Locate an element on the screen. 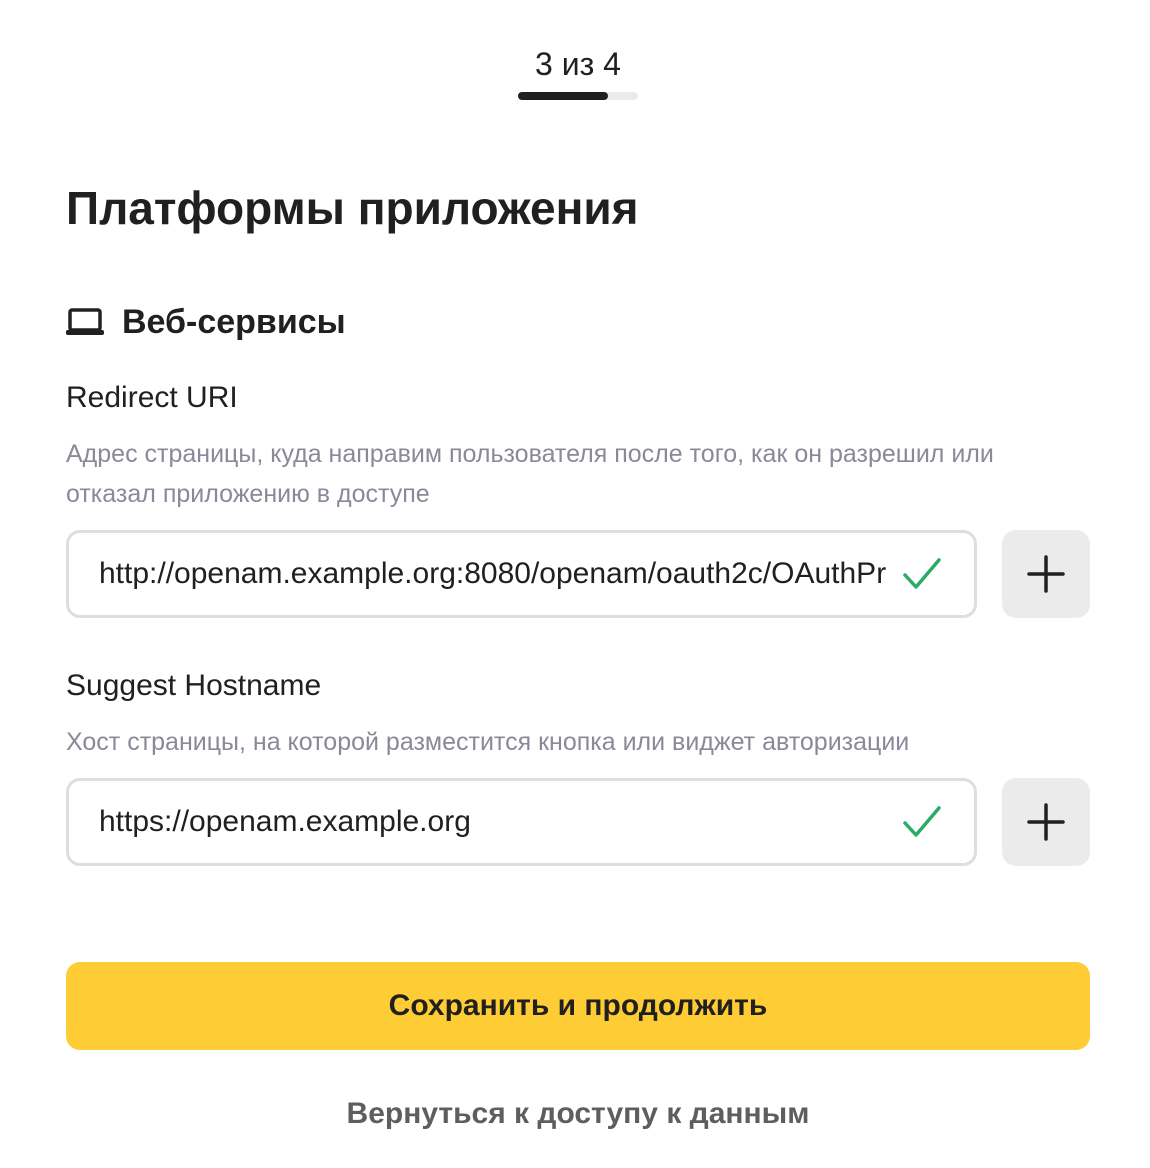  section-header-web-services: Веб-сервисы is located at coordinates (206, 322).